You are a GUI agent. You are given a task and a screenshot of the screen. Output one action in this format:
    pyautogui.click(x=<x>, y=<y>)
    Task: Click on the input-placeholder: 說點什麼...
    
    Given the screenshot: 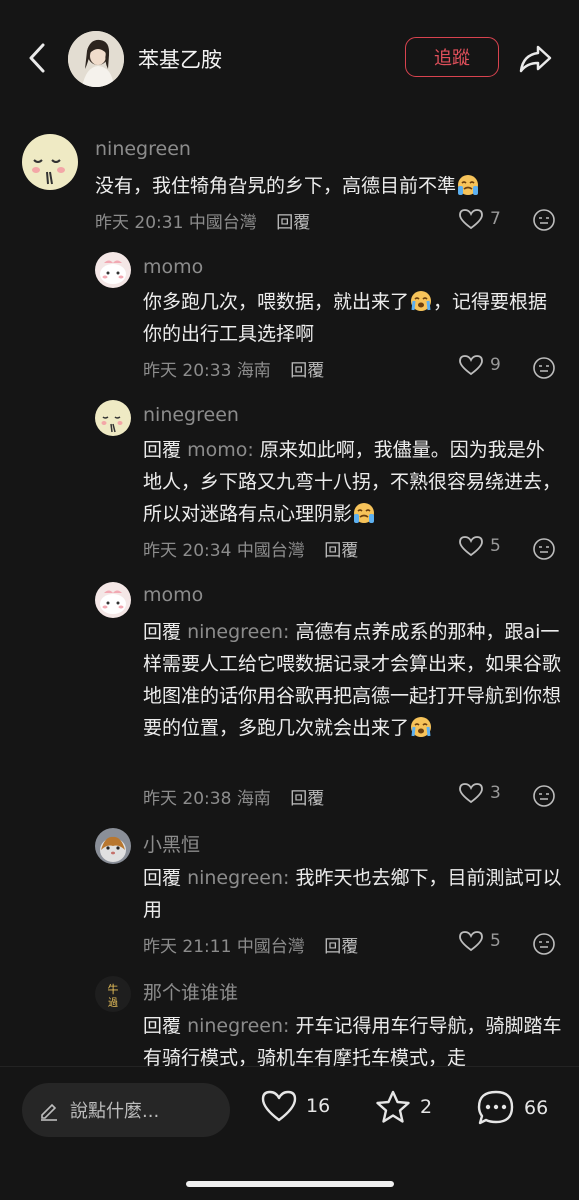 What is the action you would take?
    pyautogui.click(x=115, y=1111)
    